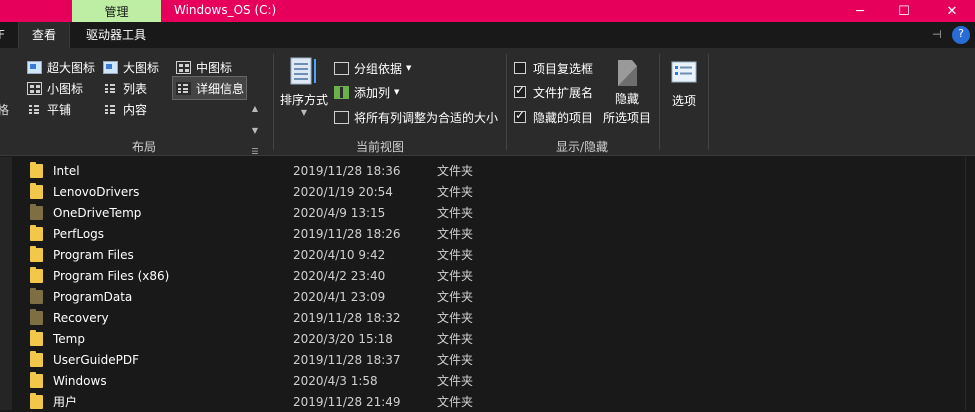  I want to click on table-row: LenovoDrivers 2020/1/19 20:54 文件夹, so click(260, 191).